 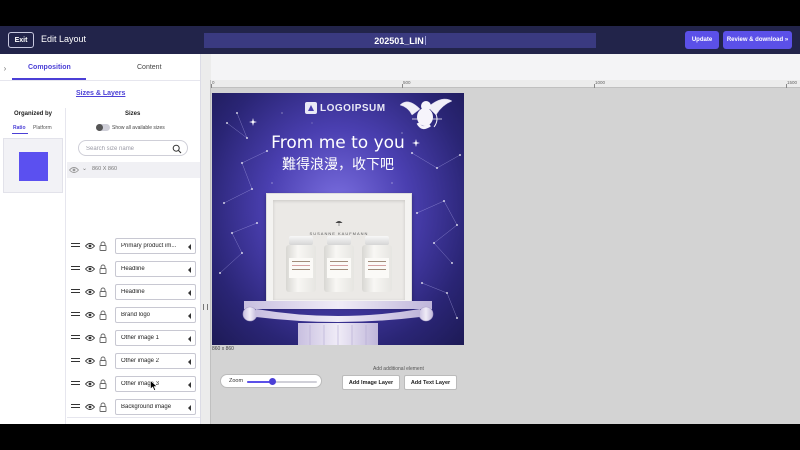 I want to click on product-jar, so click(x=377, y=264).